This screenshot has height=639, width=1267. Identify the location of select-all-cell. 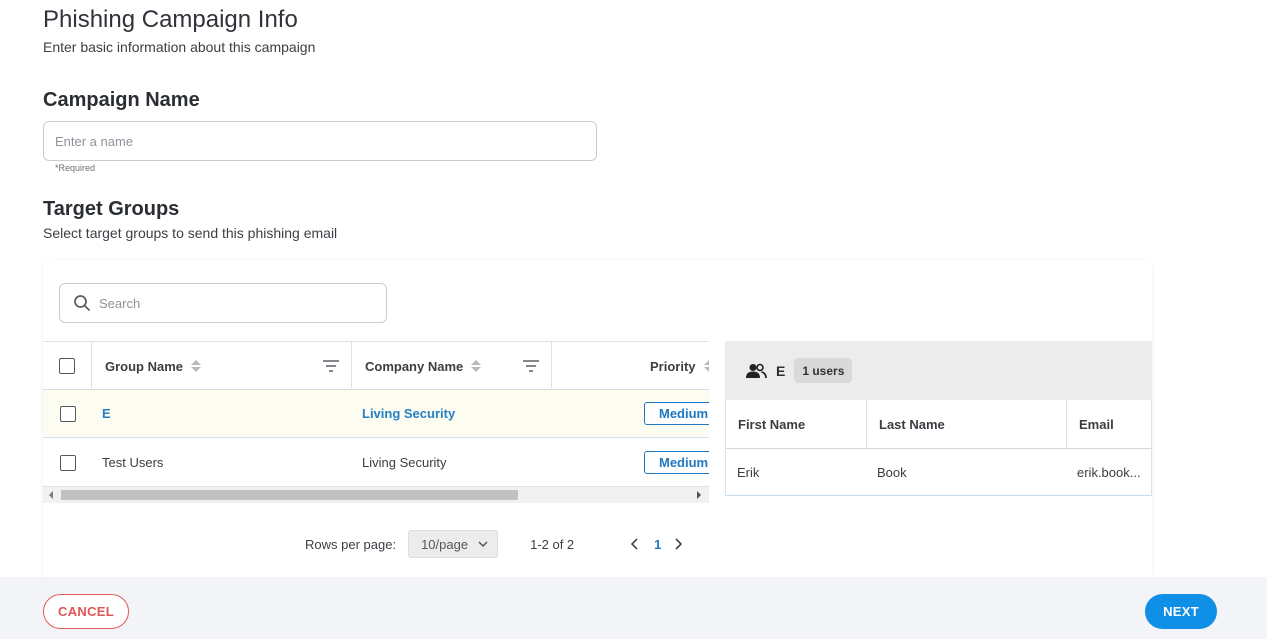
(67, 366).